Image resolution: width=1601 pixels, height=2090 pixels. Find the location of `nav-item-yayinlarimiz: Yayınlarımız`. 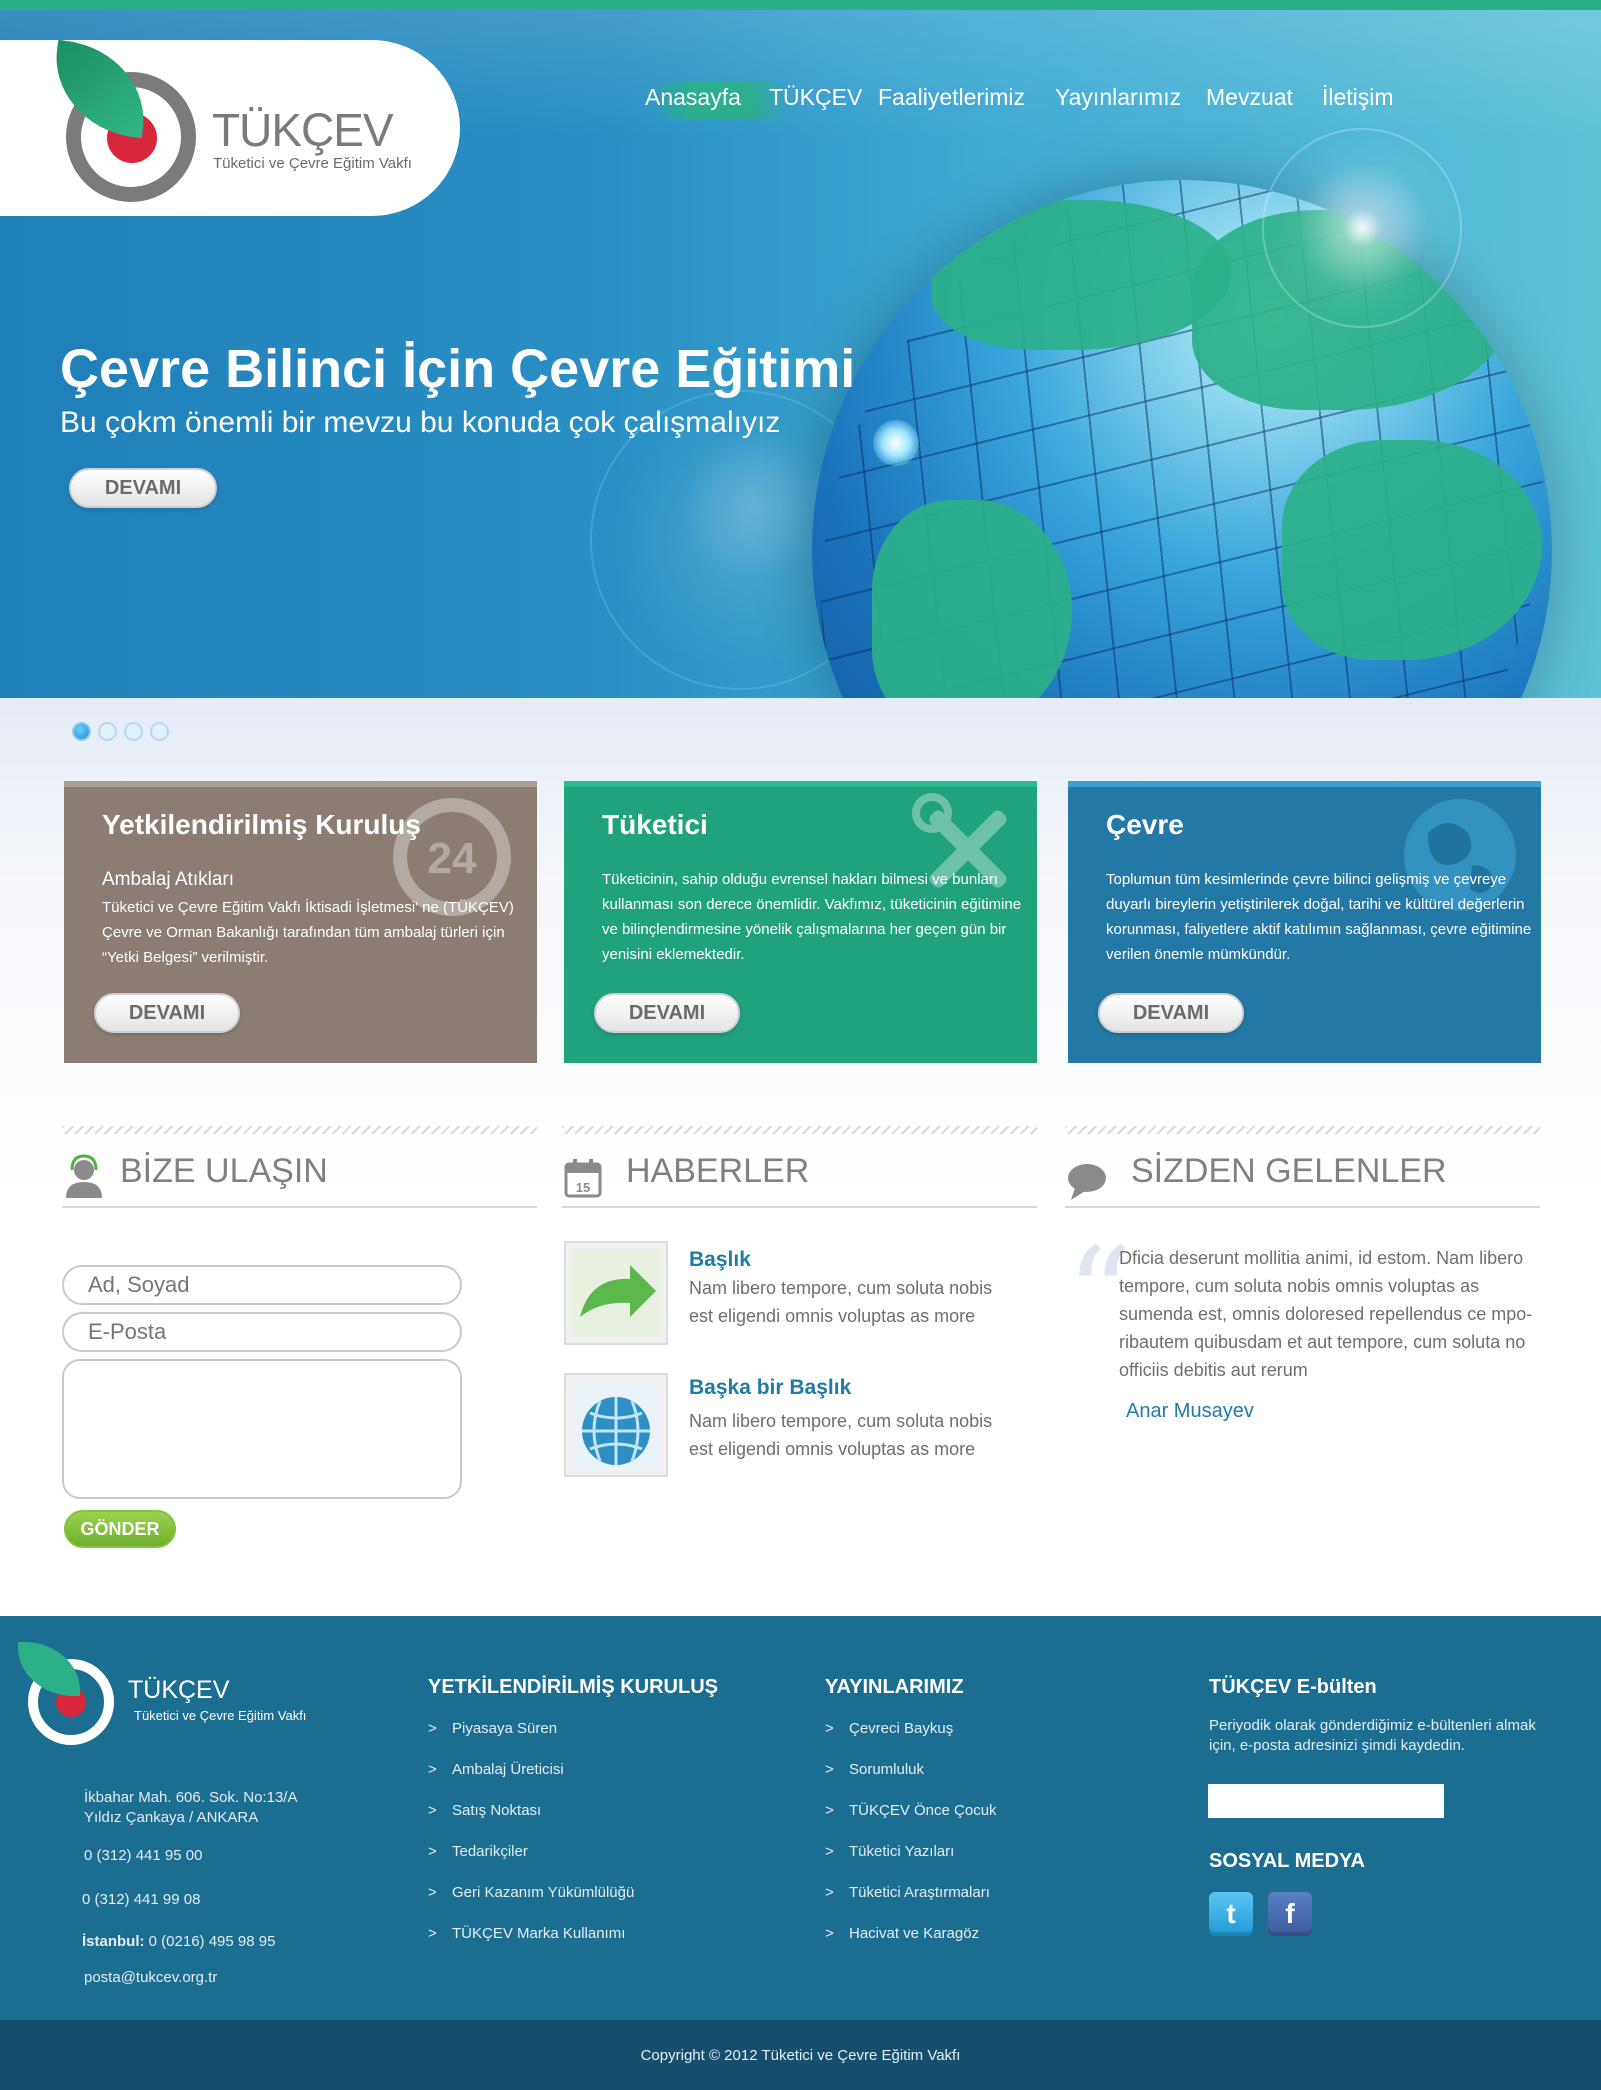

nav-item-yayinlarimiz: Yayınlarımız is located at coordinates (1118, 97).